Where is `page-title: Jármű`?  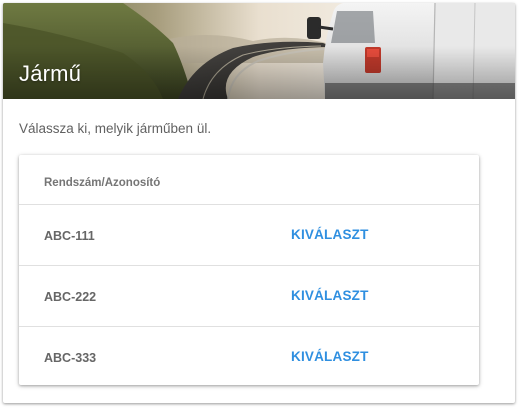
page-title: Jármű is located at coordinates (50, 73).